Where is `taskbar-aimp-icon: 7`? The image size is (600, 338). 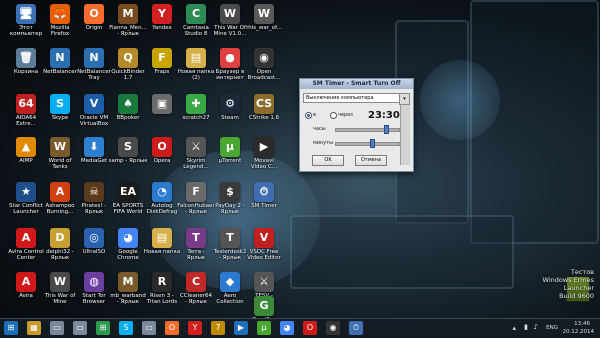 taskbar-aimp-icon: 7 is located at coordinates (218, 328).